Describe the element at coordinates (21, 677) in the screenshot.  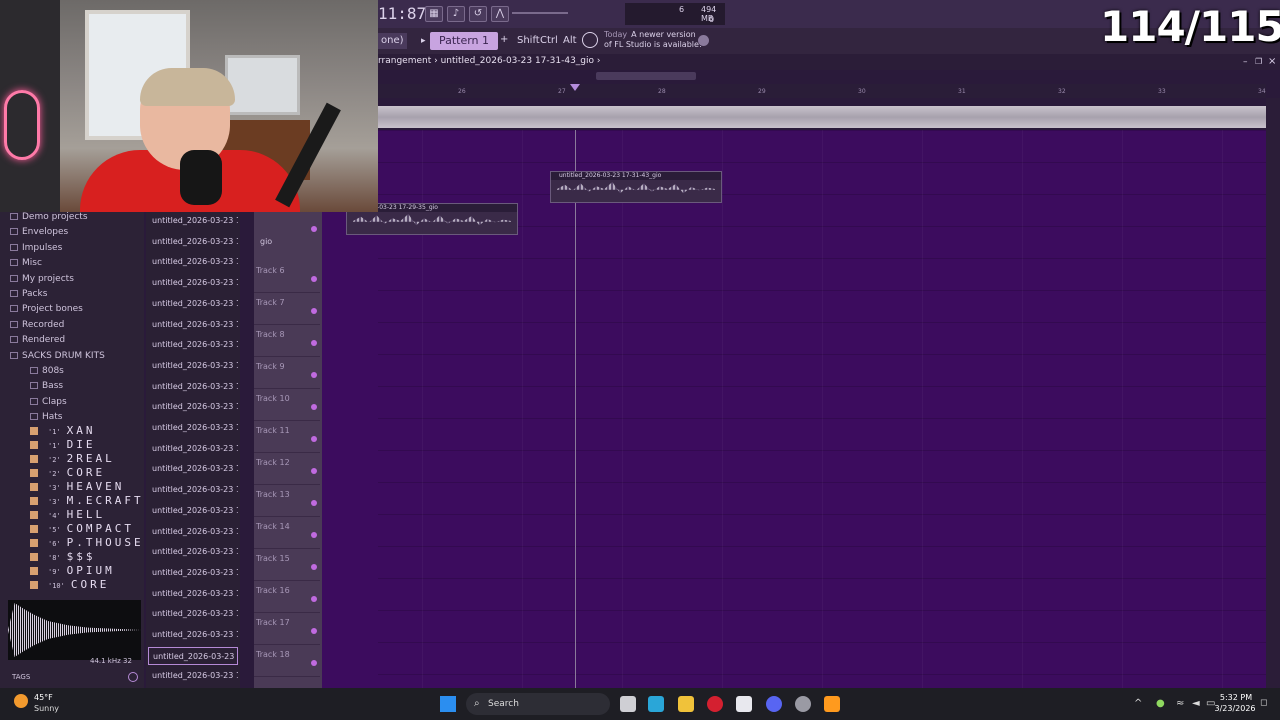
I see `tags-label: TAGS` at that location.